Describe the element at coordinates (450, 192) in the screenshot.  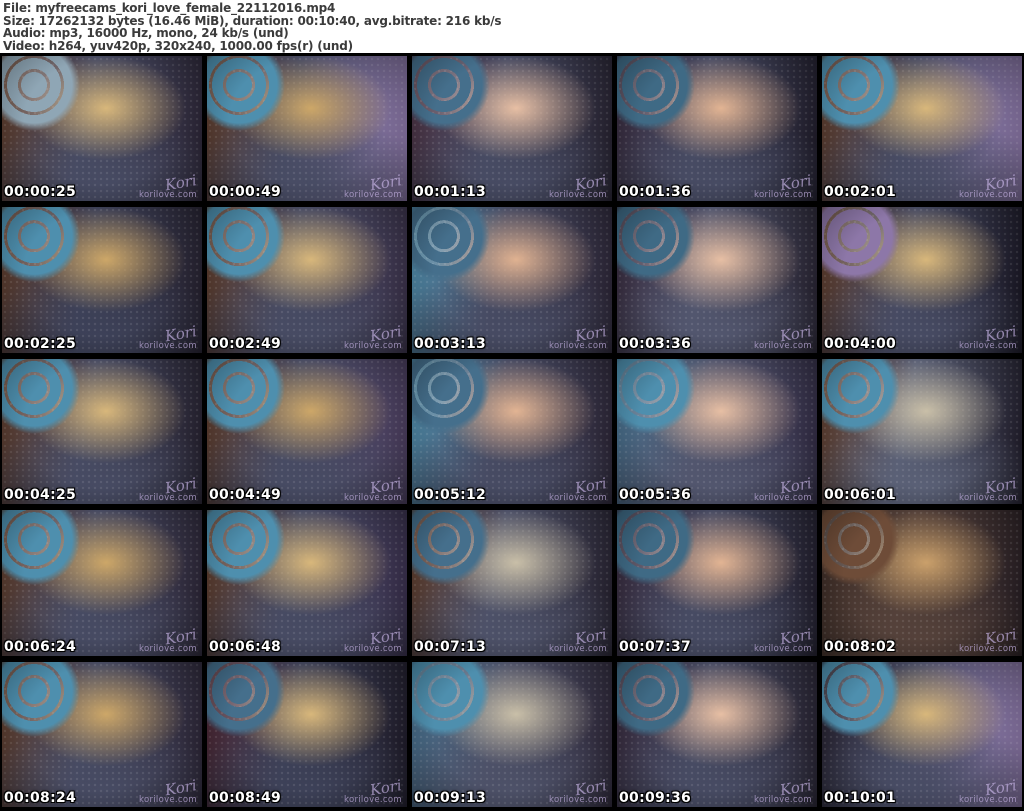
I see `timestamp-overlay: 00:01:13` at that location.